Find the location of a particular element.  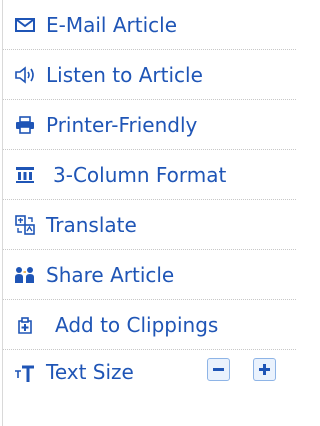

share-article-label: Share Article is located at coordinates (110, 274).